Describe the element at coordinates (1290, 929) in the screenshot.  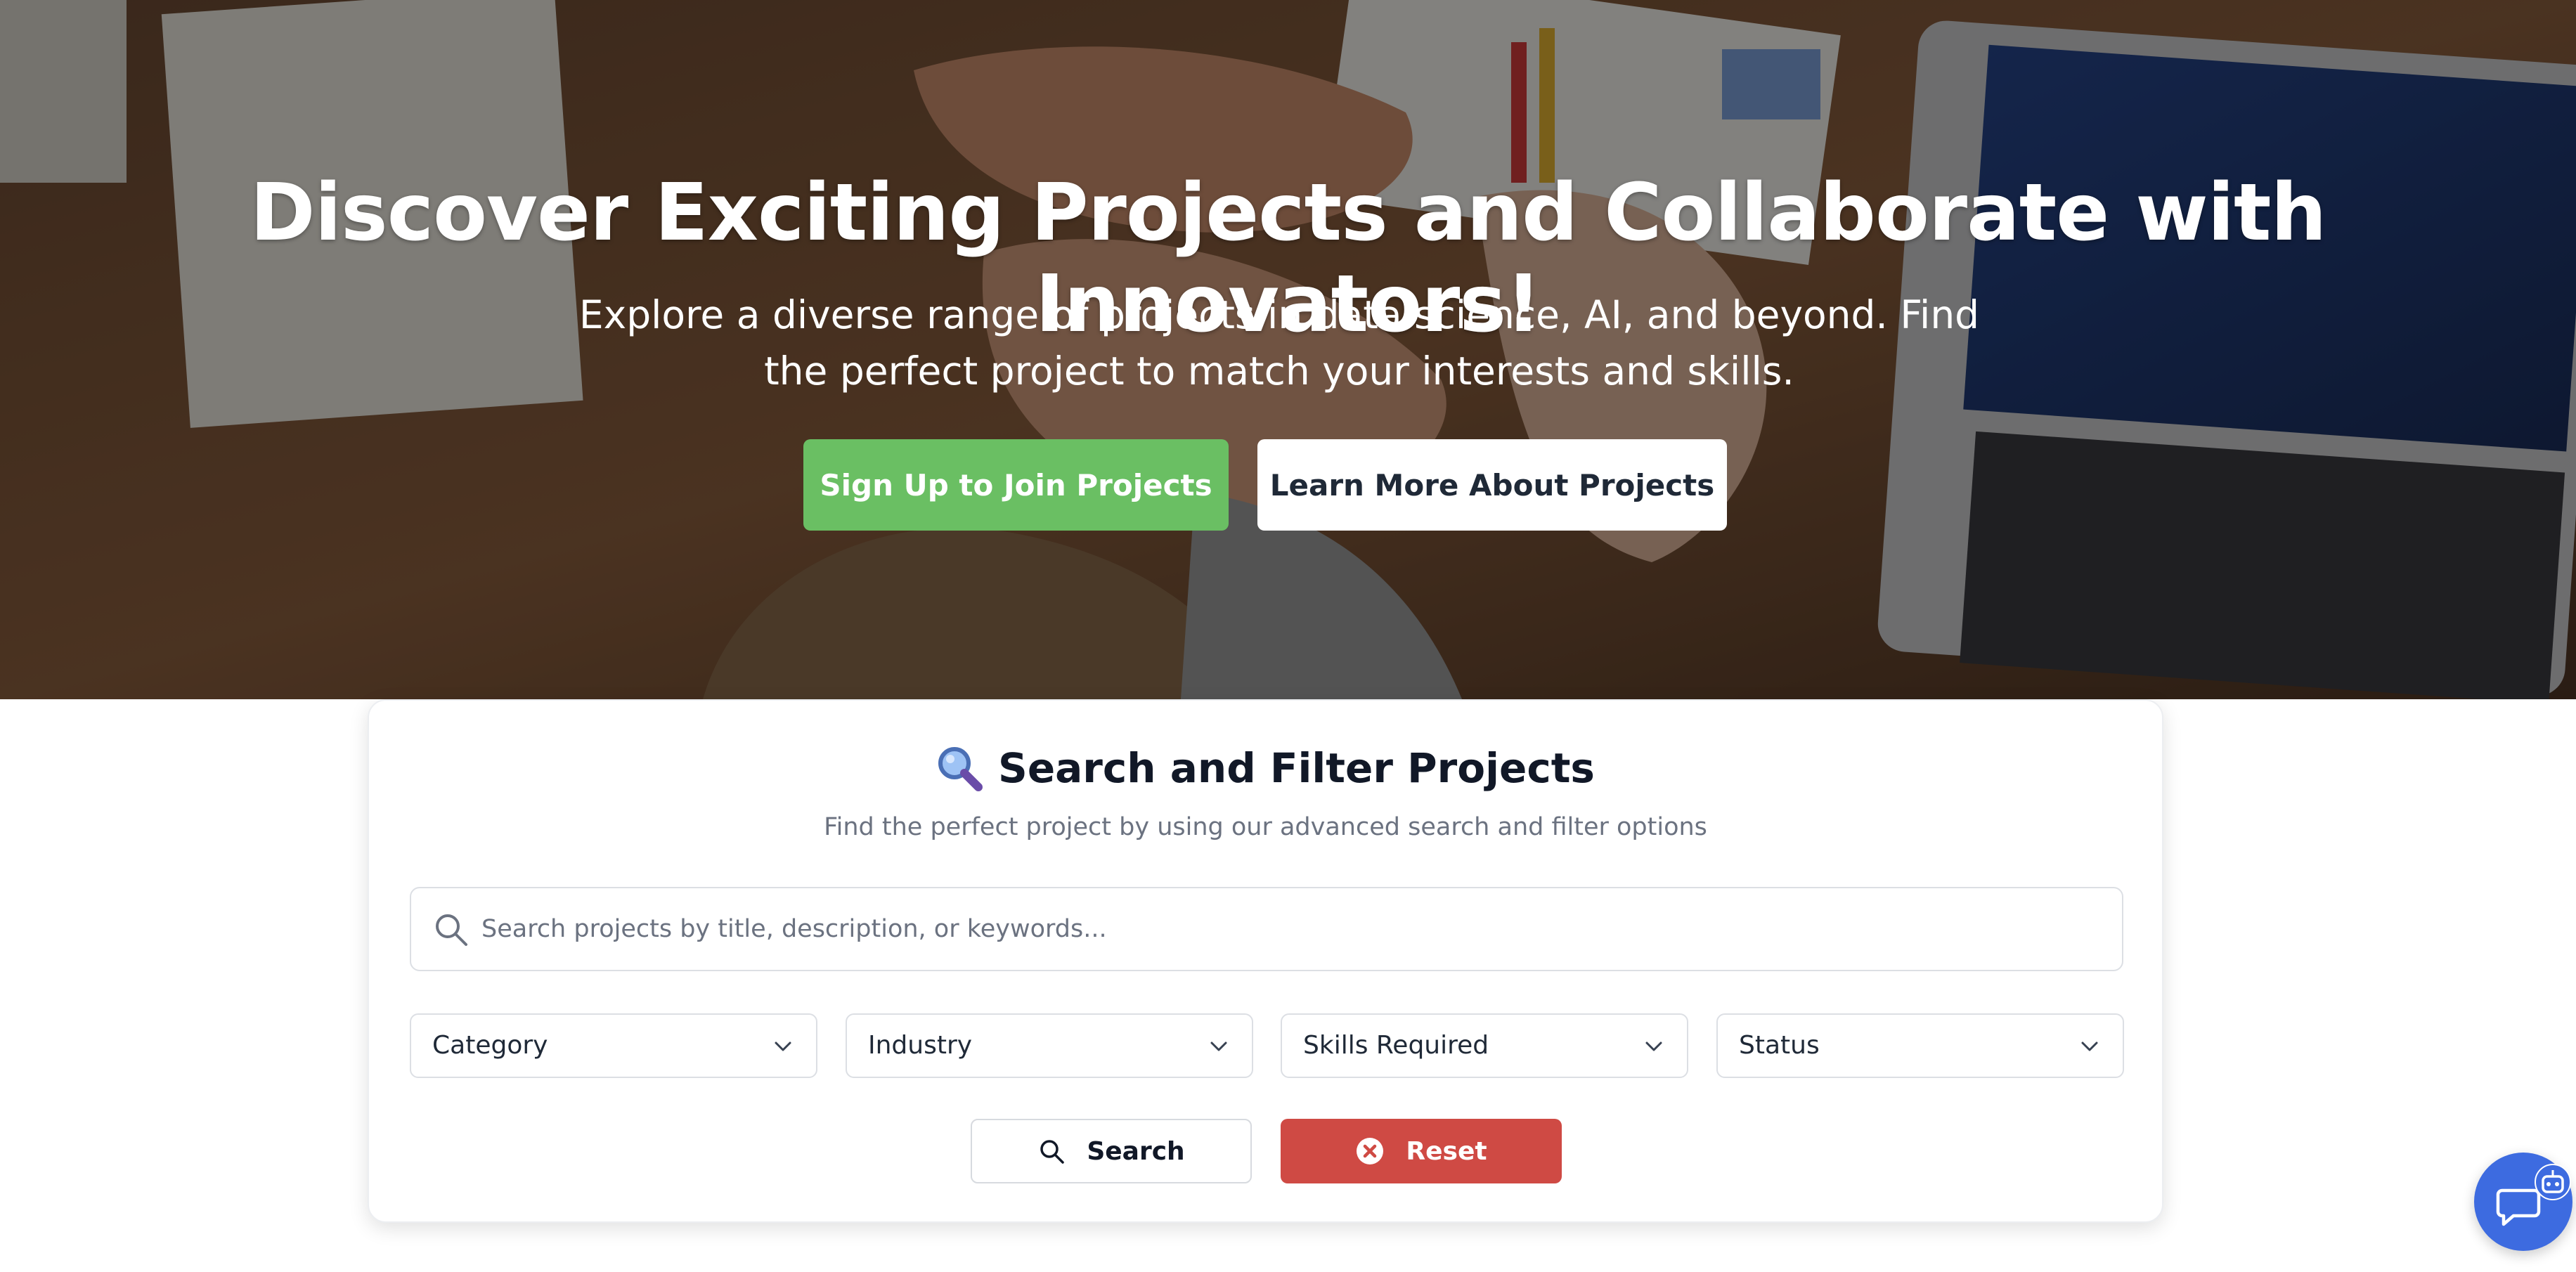
I see `search-input` at that location.